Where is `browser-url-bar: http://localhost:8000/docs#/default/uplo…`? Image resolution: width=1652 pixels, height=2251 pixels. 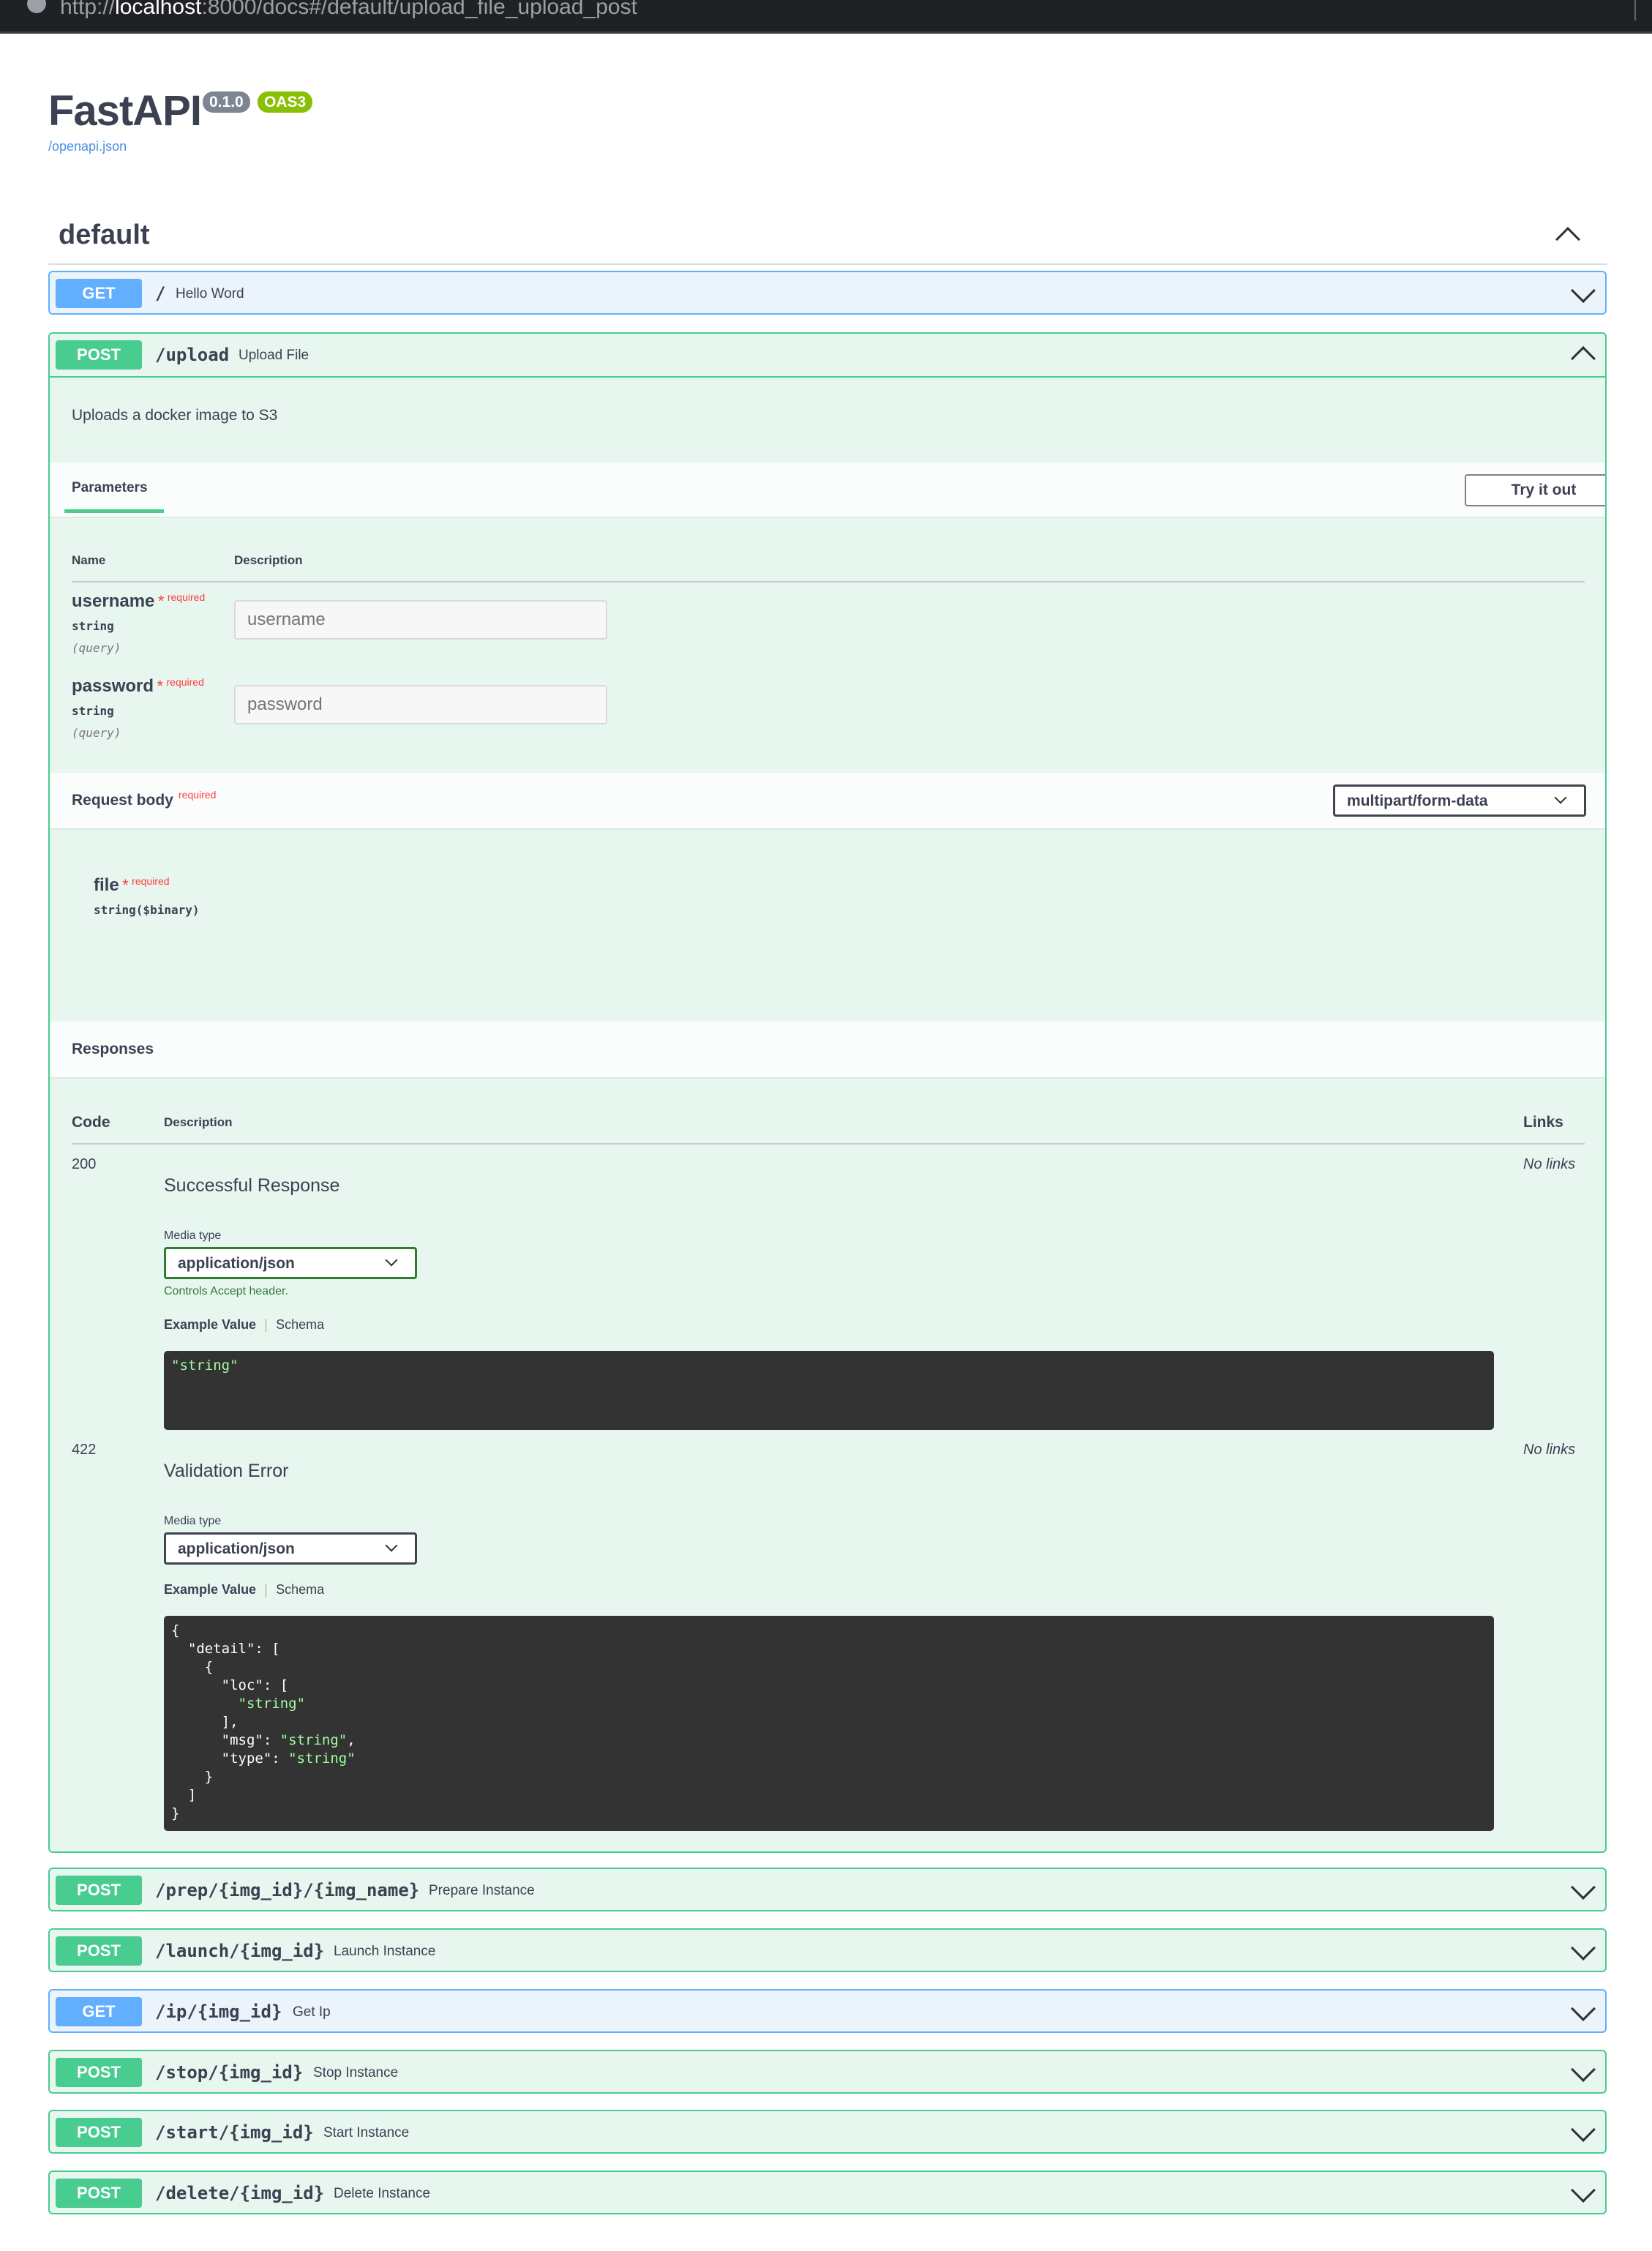 browser-url-bar: http://localhost:8000/docs#/default/uplo… is located at coordinates (826, 17).